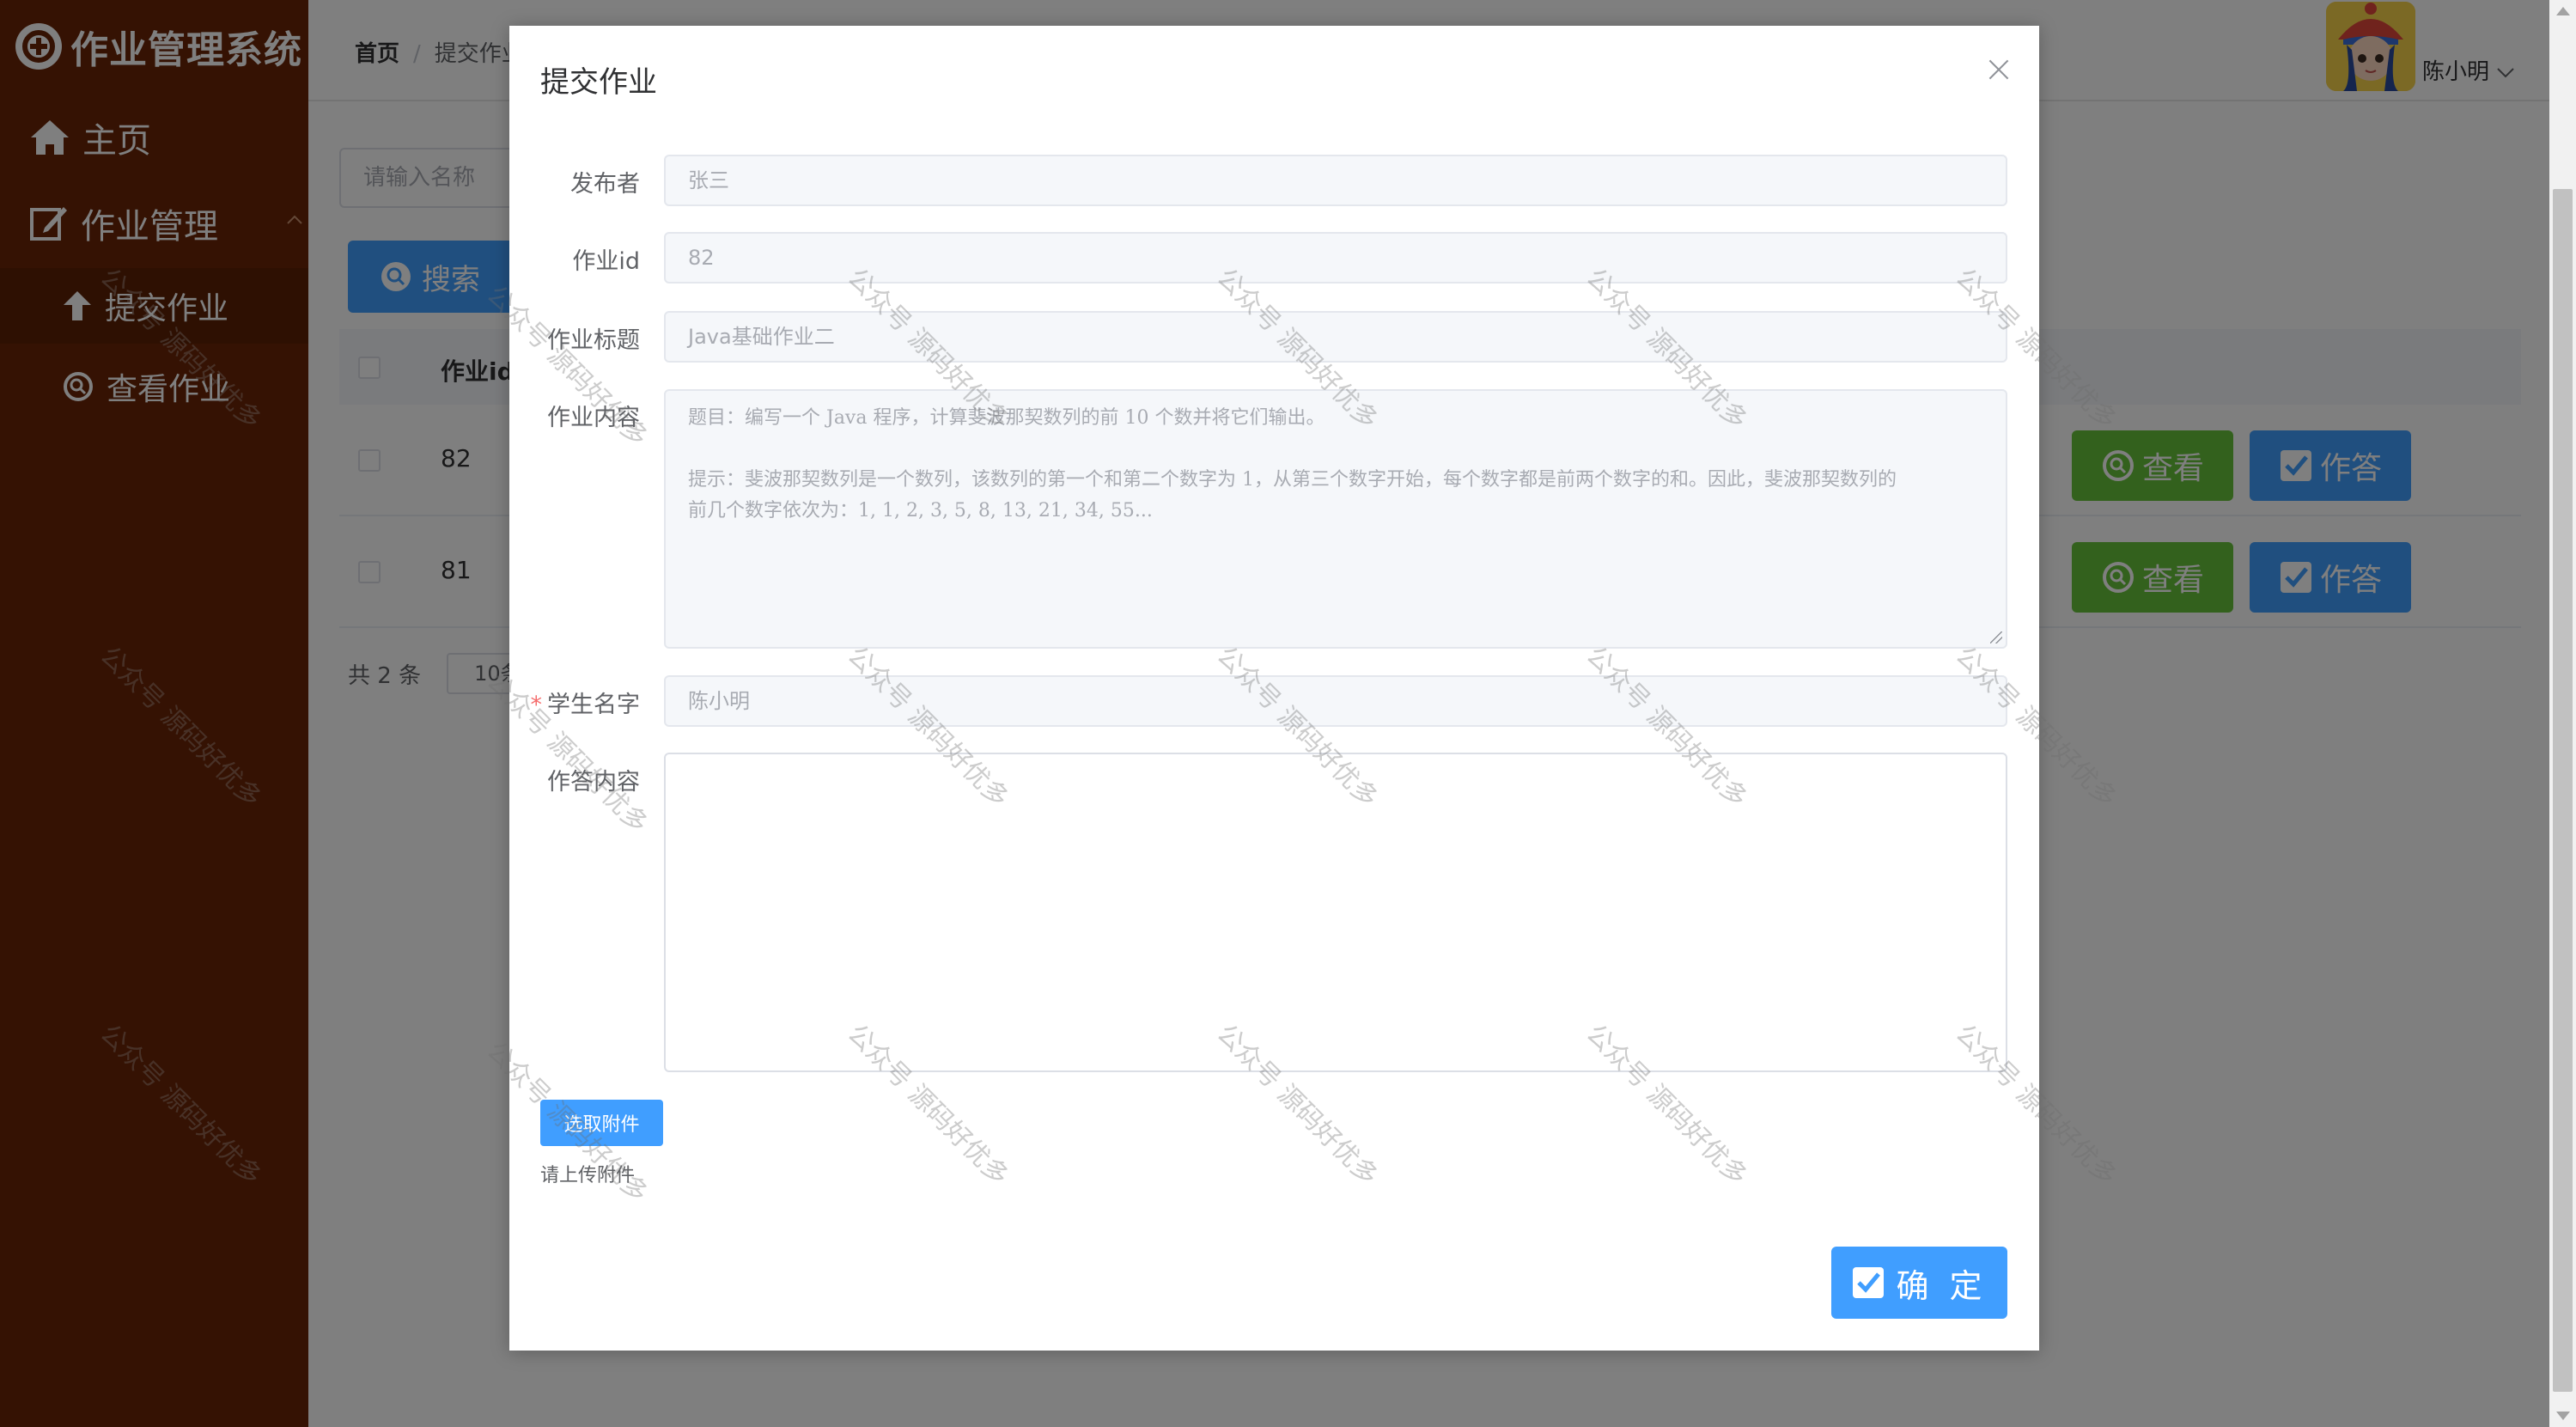 The image size is (2576, 1427). I want to click on required-mark: *, so click(536, 705).